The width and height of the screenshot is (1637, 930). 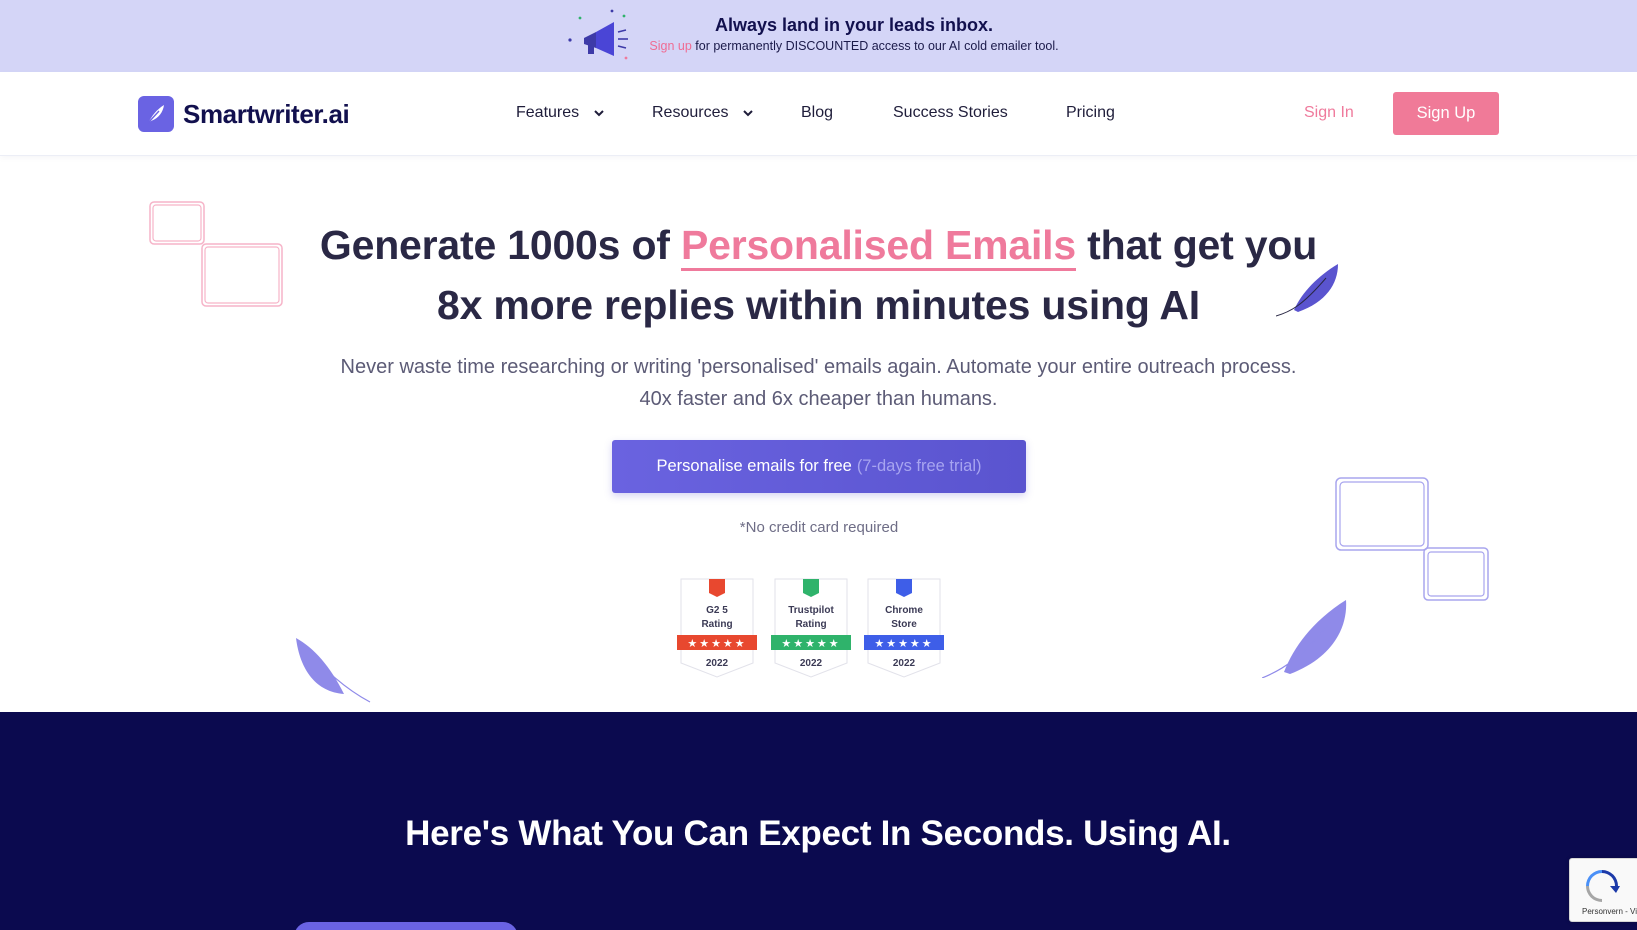 I want to click on badge-title-line1: Trustpilot, so click(x=811, y=610).